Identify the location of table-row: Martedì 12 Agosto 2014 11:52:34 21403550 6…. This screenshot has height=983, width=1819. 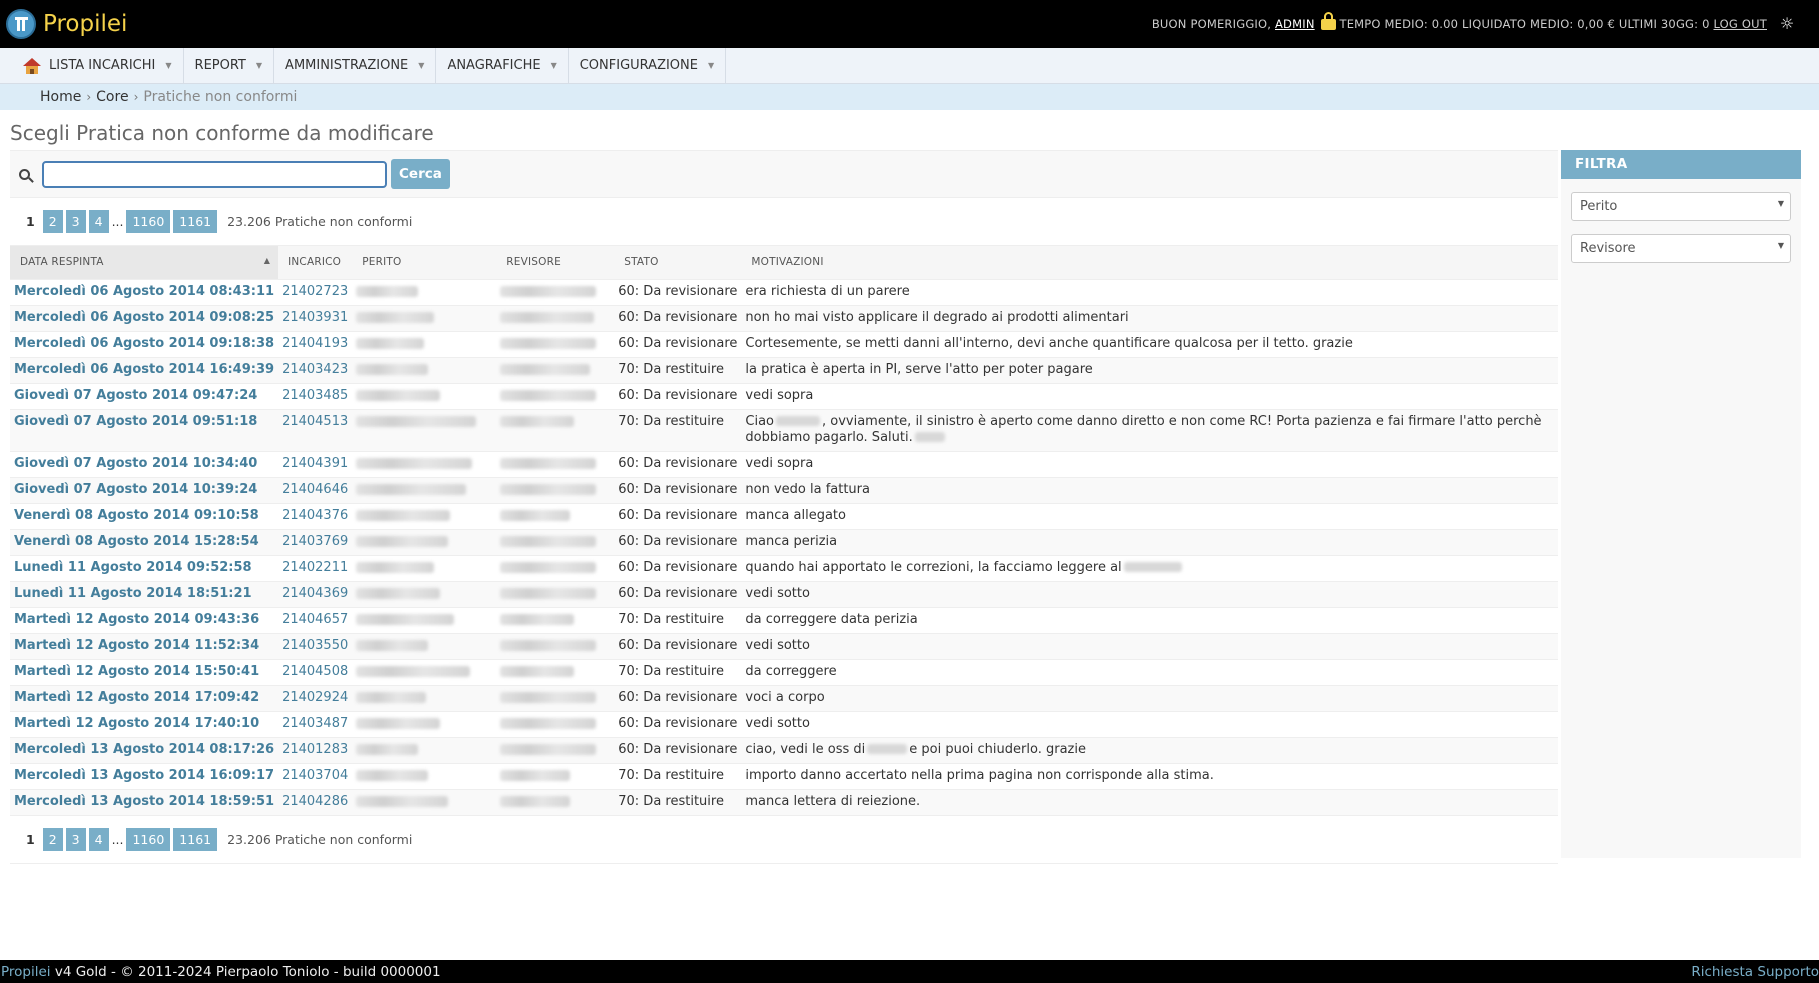
(784, 646).